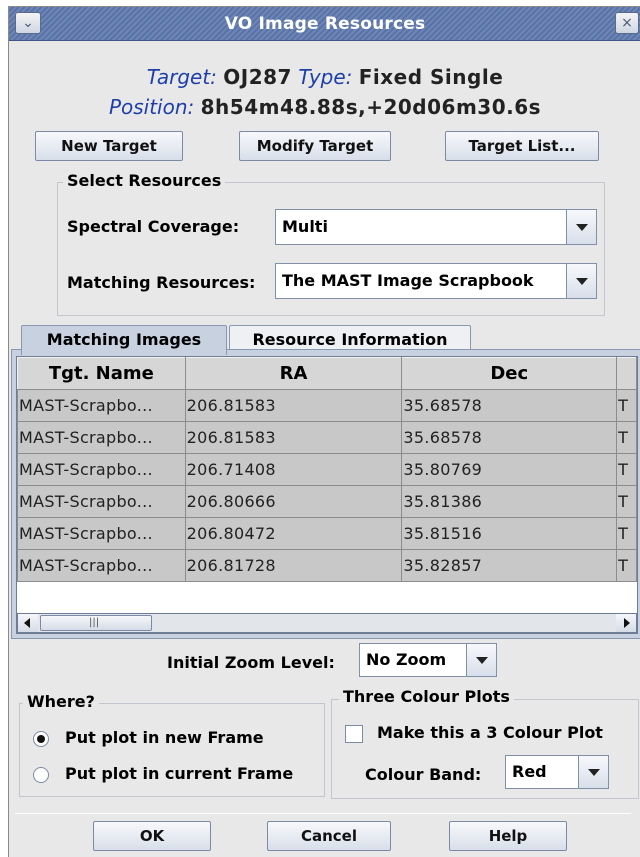  Describe the element at coordinates (179, 773) in the screenshot. I see `current-frame-label: Put plot in current Frame` at that location.